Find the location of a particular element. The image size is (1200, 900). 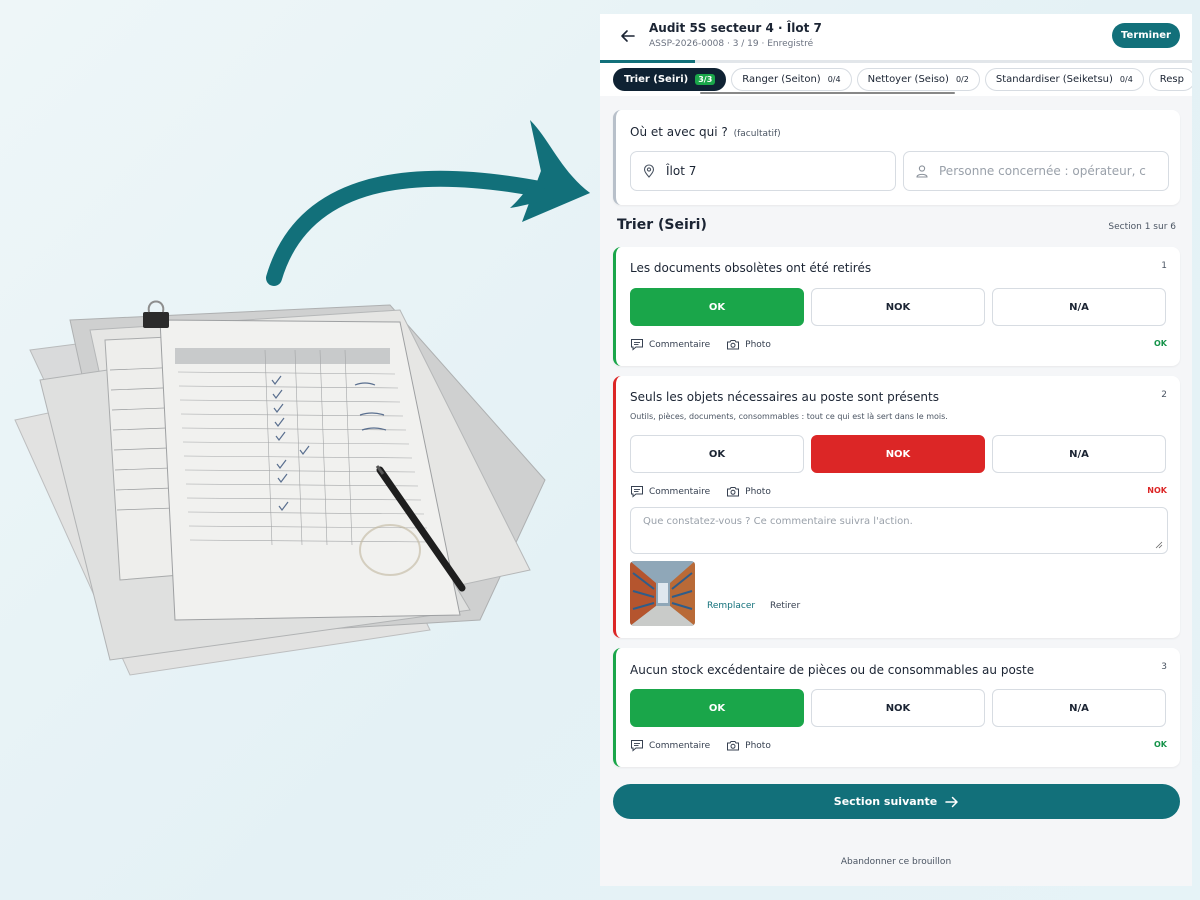

page-subtitle: ASSP-2026-0008 · 3 / 19 · Enregistré is located at coordinates (731, 44).